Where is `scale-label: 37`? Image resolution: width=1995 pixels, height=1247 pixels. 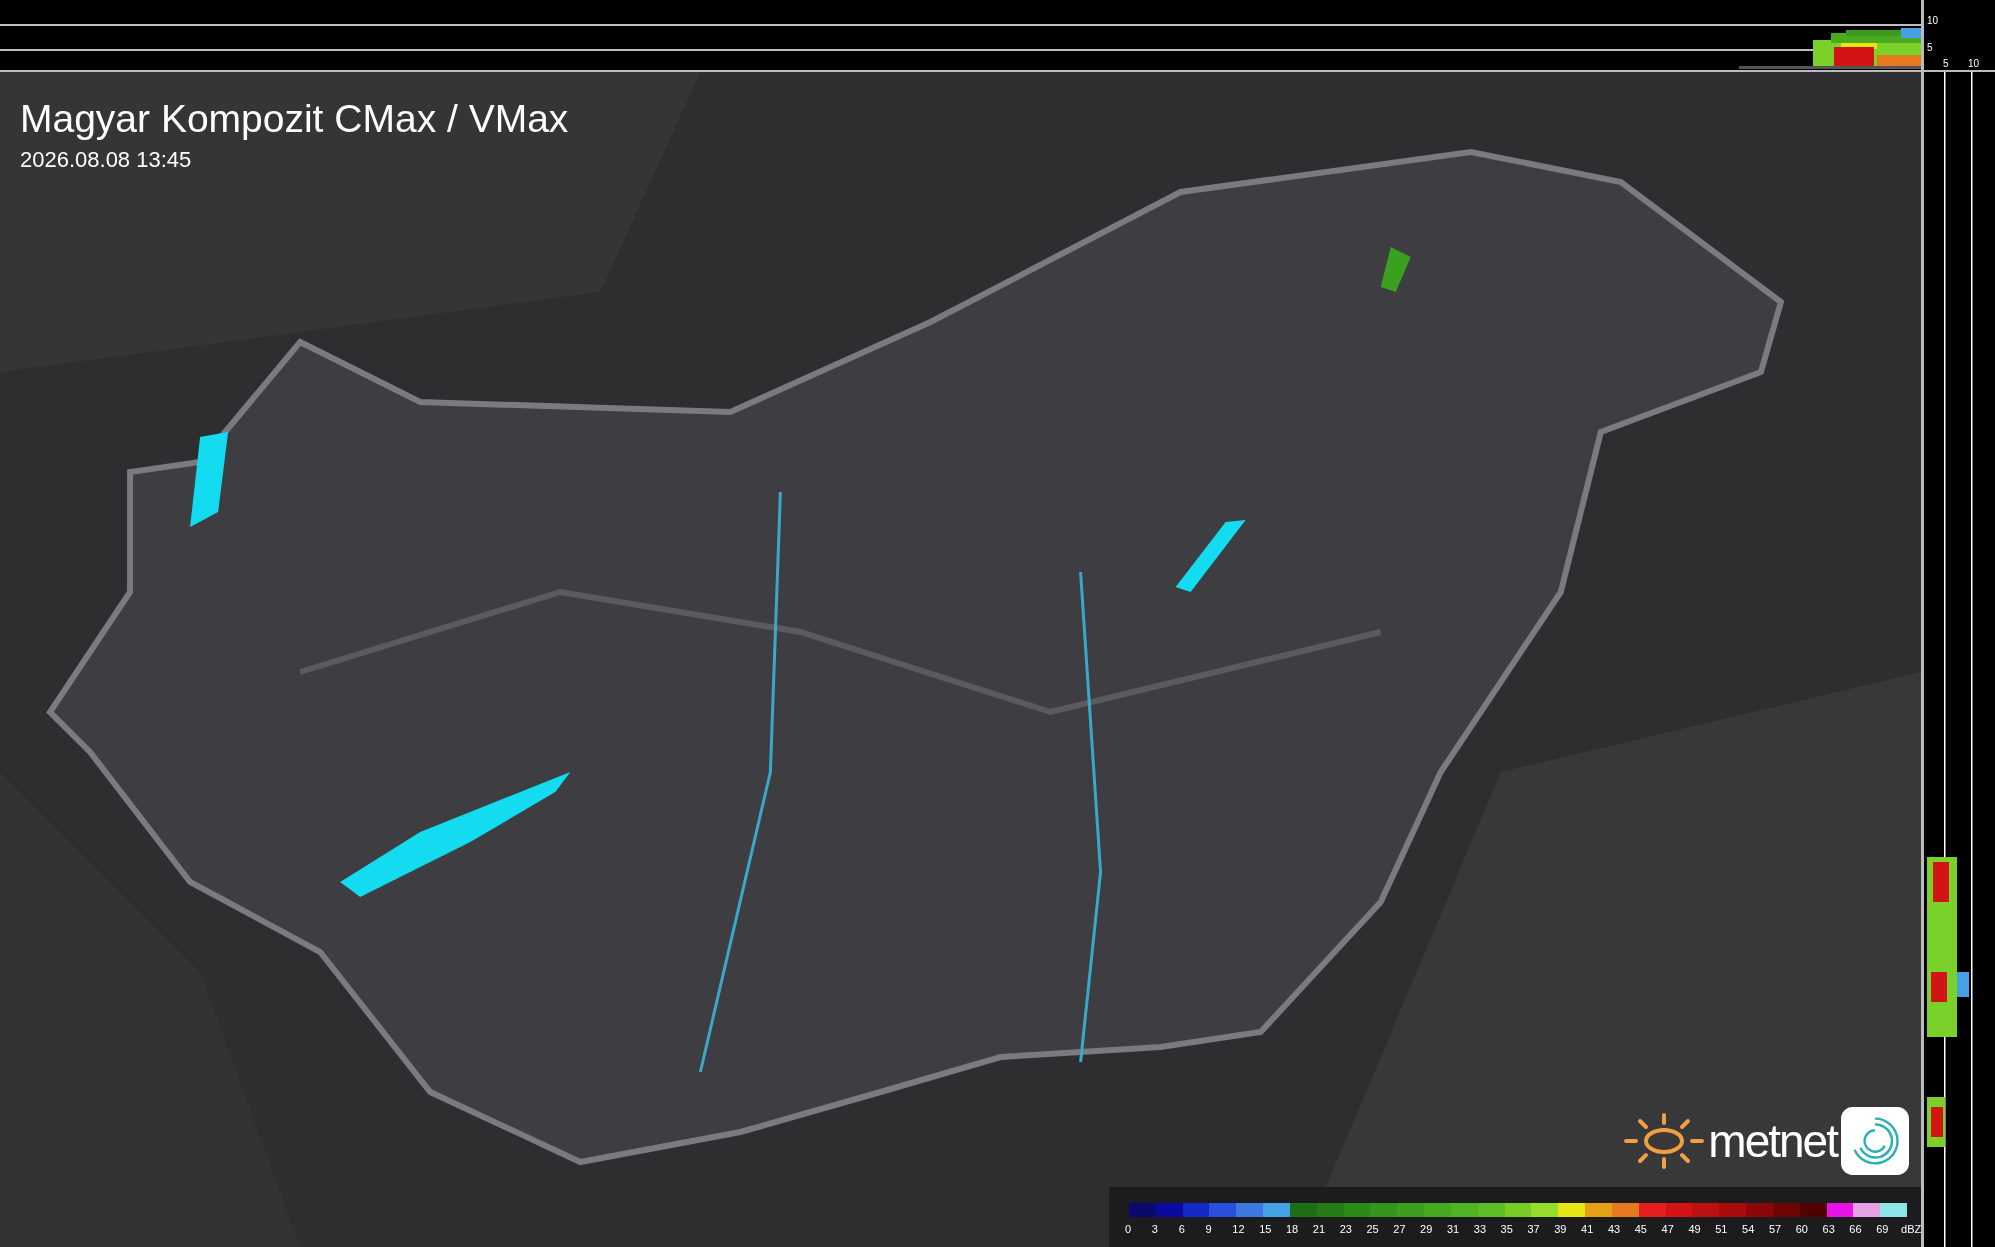 scale-label: 37 is located at coordinates (1533, 1229).